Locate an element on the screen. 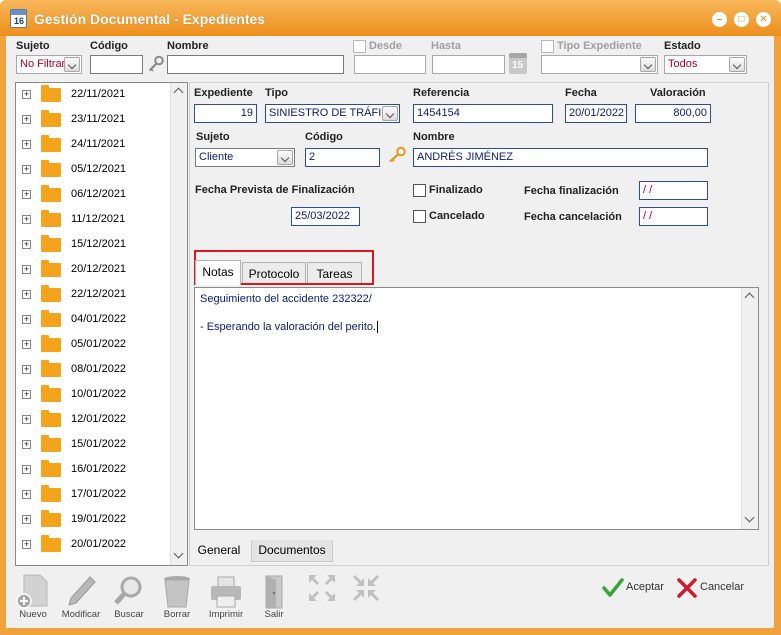 The width and height of the screenshot is (781, 635). tree-item: +23/11/2021 is located at coordinates (93, 120).